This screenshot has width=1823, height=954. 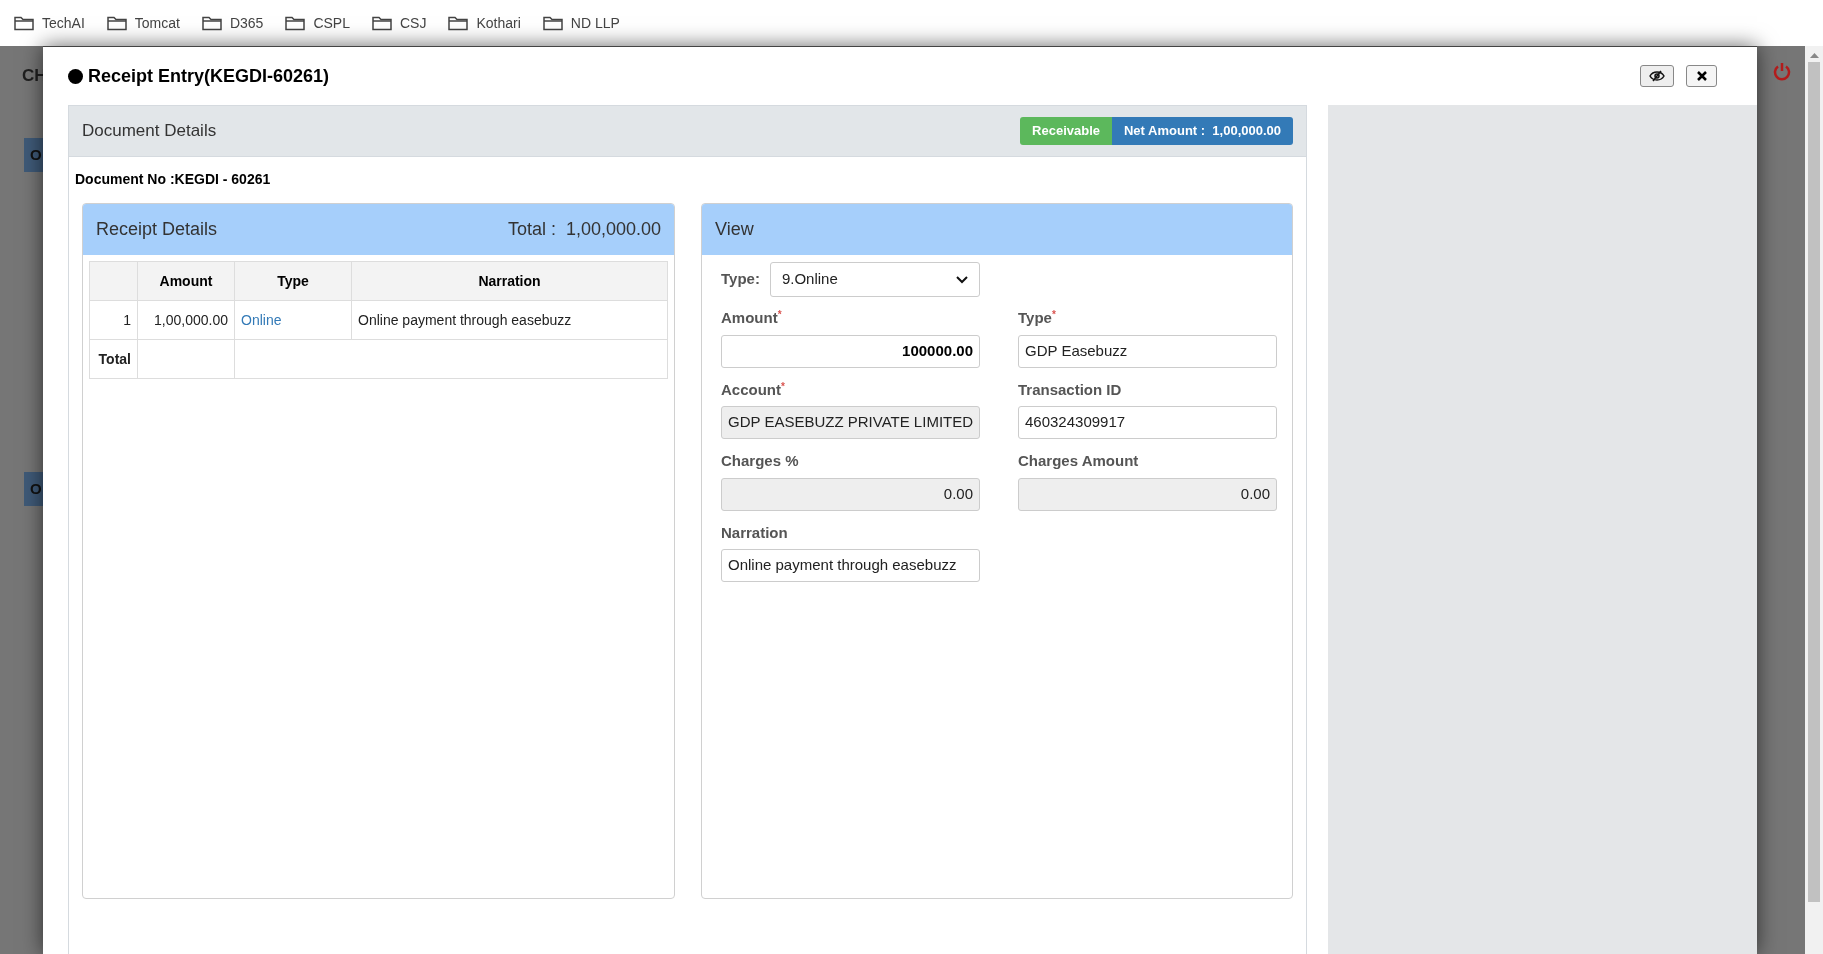 What do you see at coordinates (1066, 131) in the screenshot?
I see `status-badge: Receivable` at bounding box center [1066, 131].